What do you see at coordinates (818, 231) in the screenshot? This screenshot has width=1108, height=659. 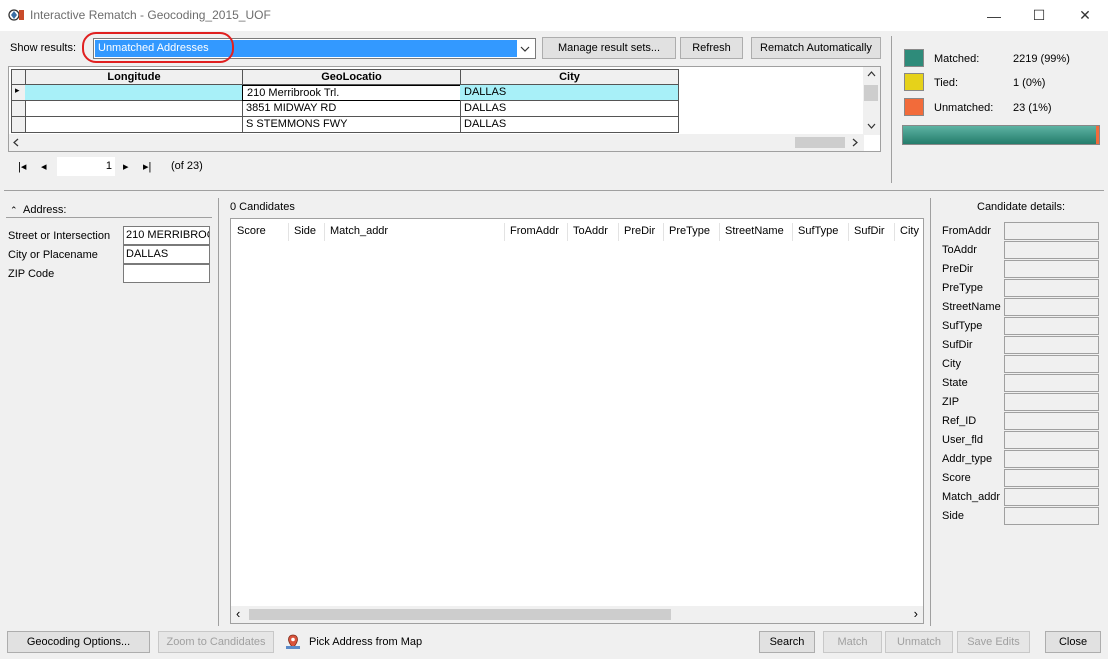 I see `column-header-suftype: SufType` at bounding box center [818, 231].